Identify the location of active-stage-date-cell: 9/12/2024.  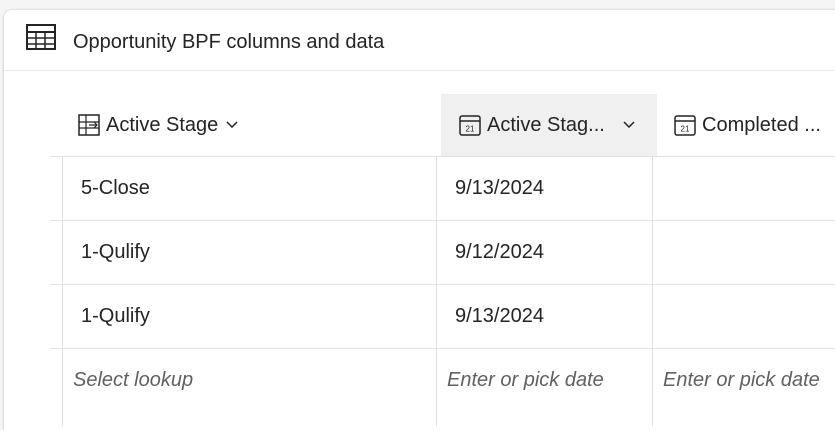
(499, 252).